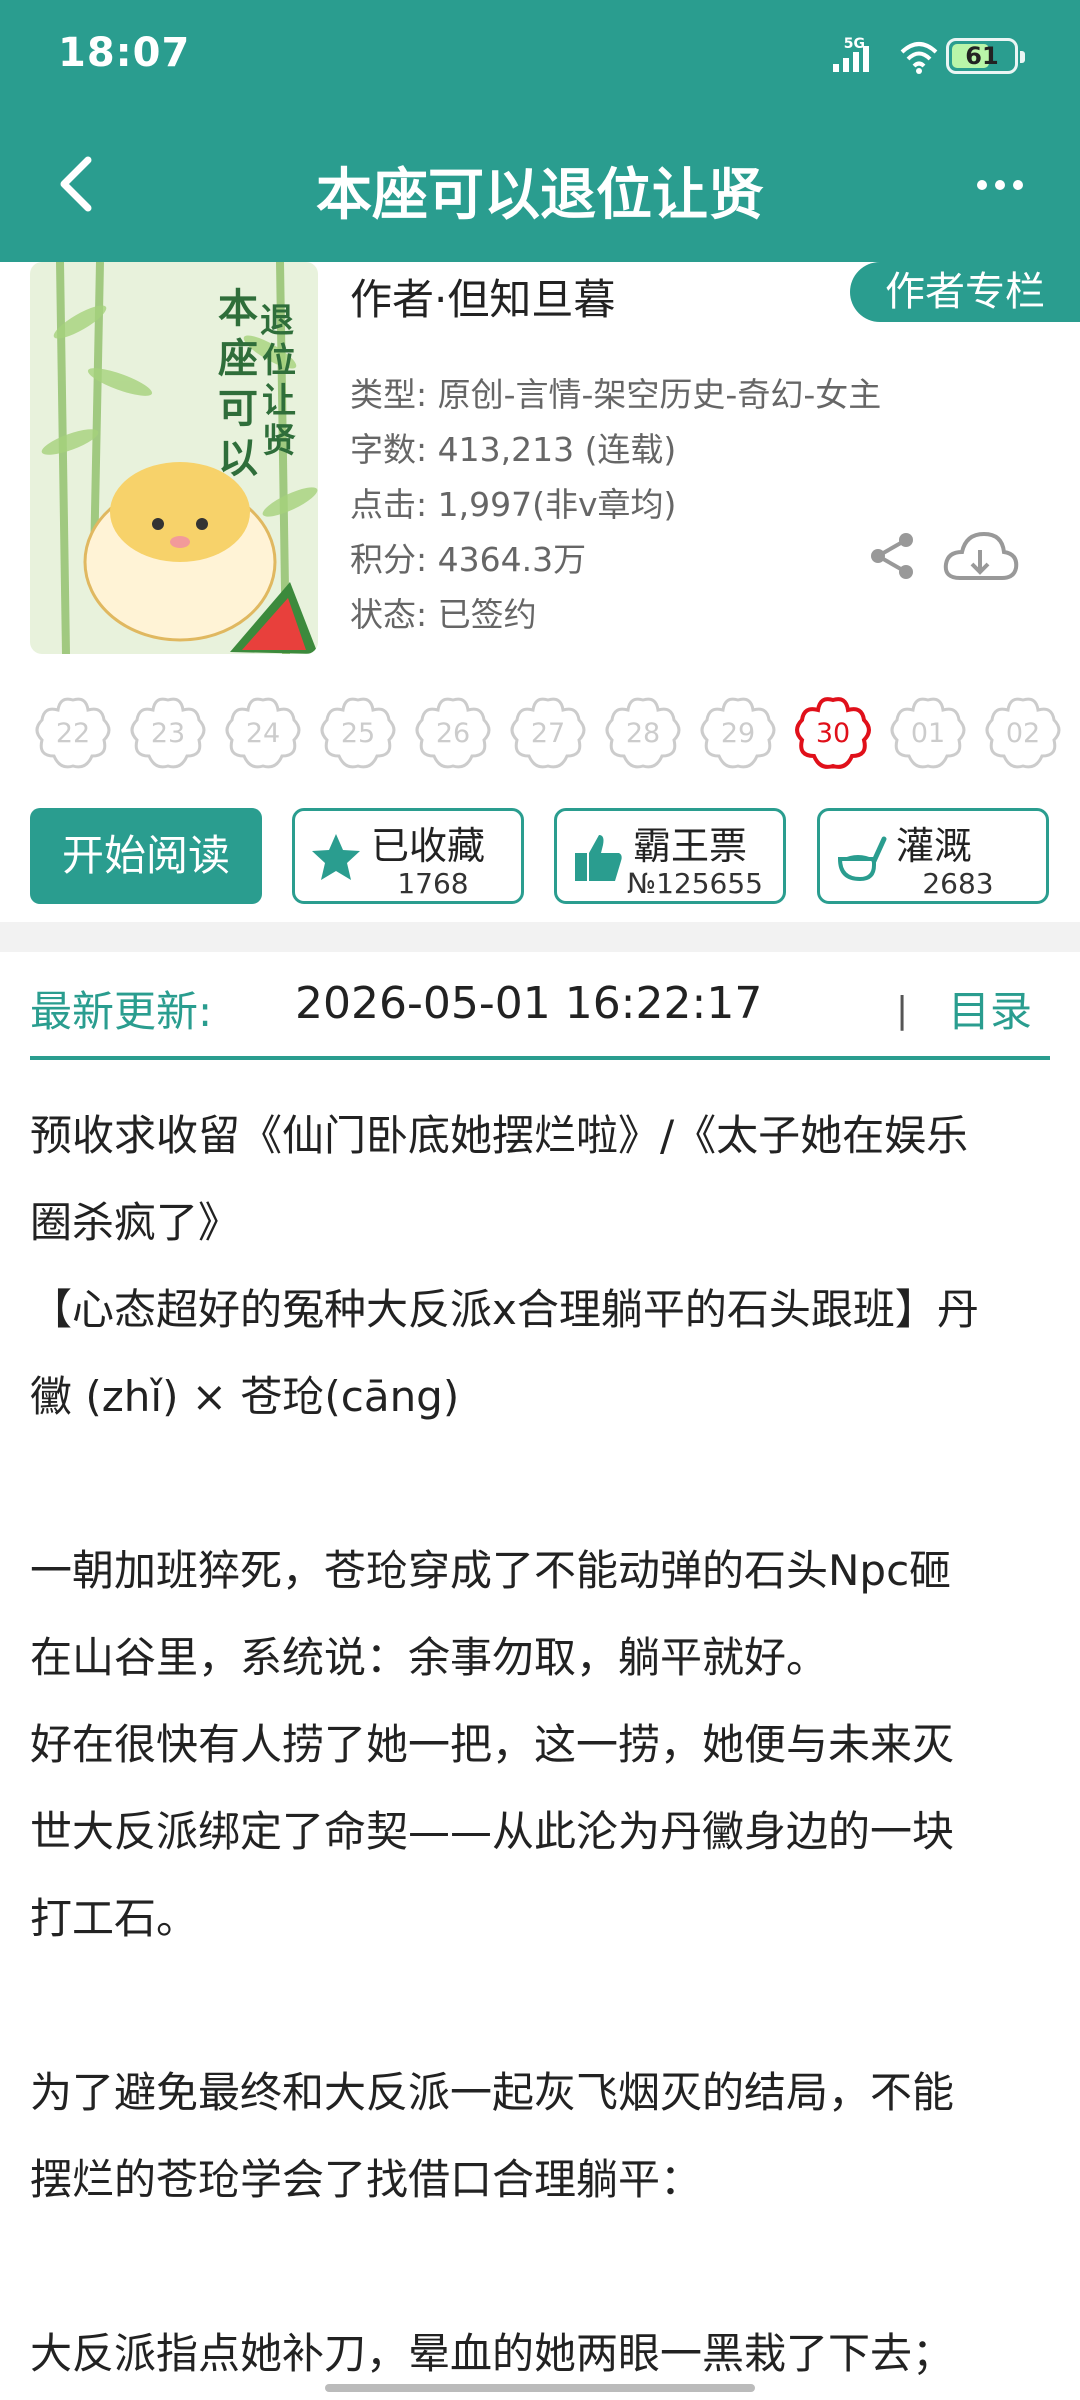 This screenshot has height=2400, width=1080. Describe the element at coordinates (277, 321) in the screenshot. I see `cover-title-char: 退` at that location.